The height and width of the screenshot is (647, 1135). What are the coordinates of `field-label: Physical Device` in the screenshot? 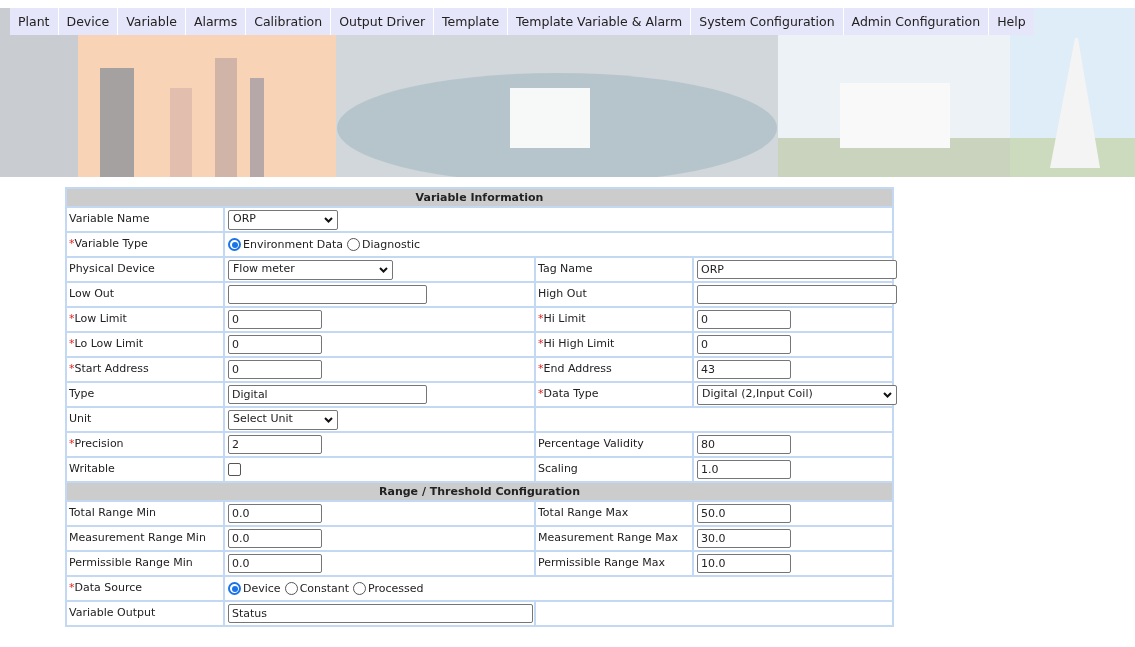 It's located at (112, 269).